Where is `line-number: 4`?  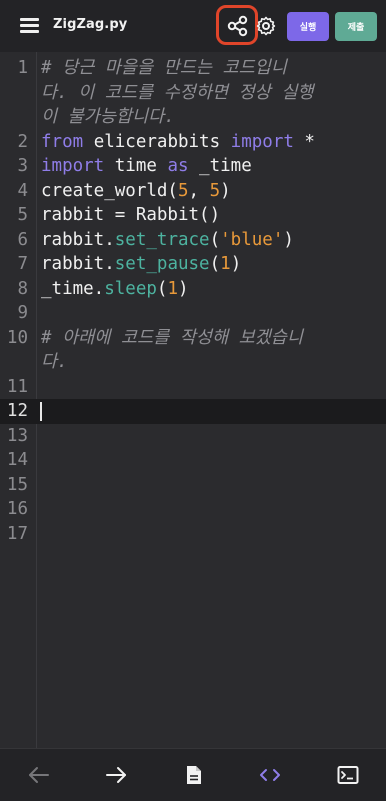 line-number: 4 is located at coordinates (22, 190).